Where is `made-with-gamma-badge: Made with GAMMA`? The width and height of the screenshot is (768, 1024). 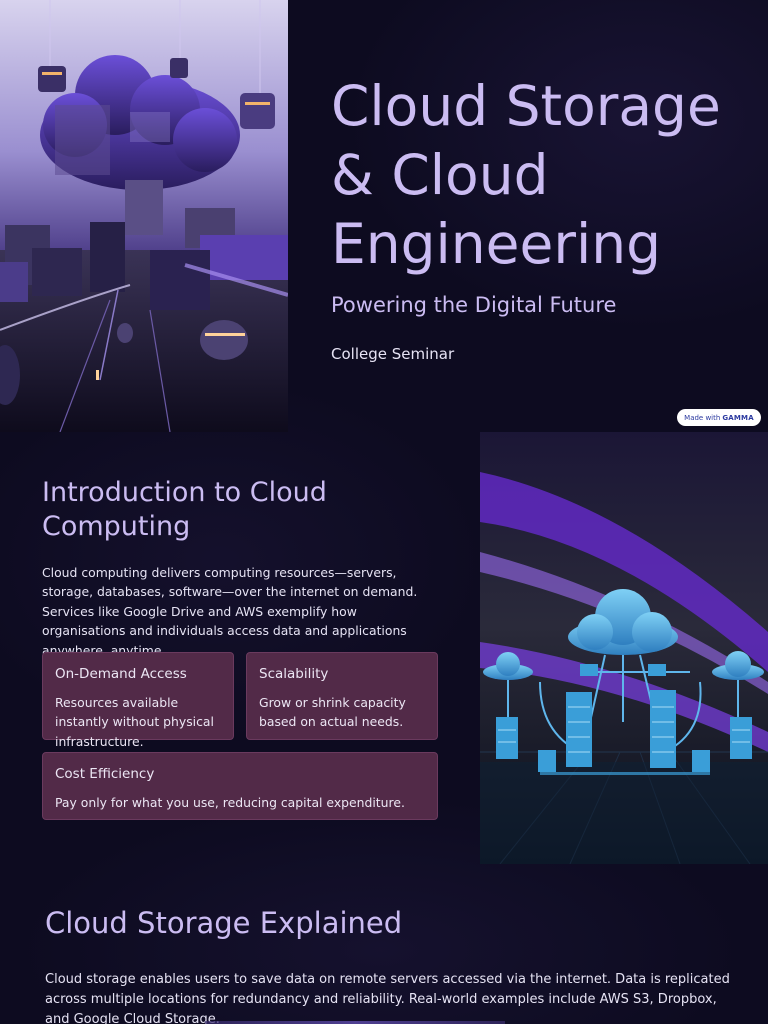
made-with-gamma-badge: Made with GAMMA is located at coordinates (719, 417).